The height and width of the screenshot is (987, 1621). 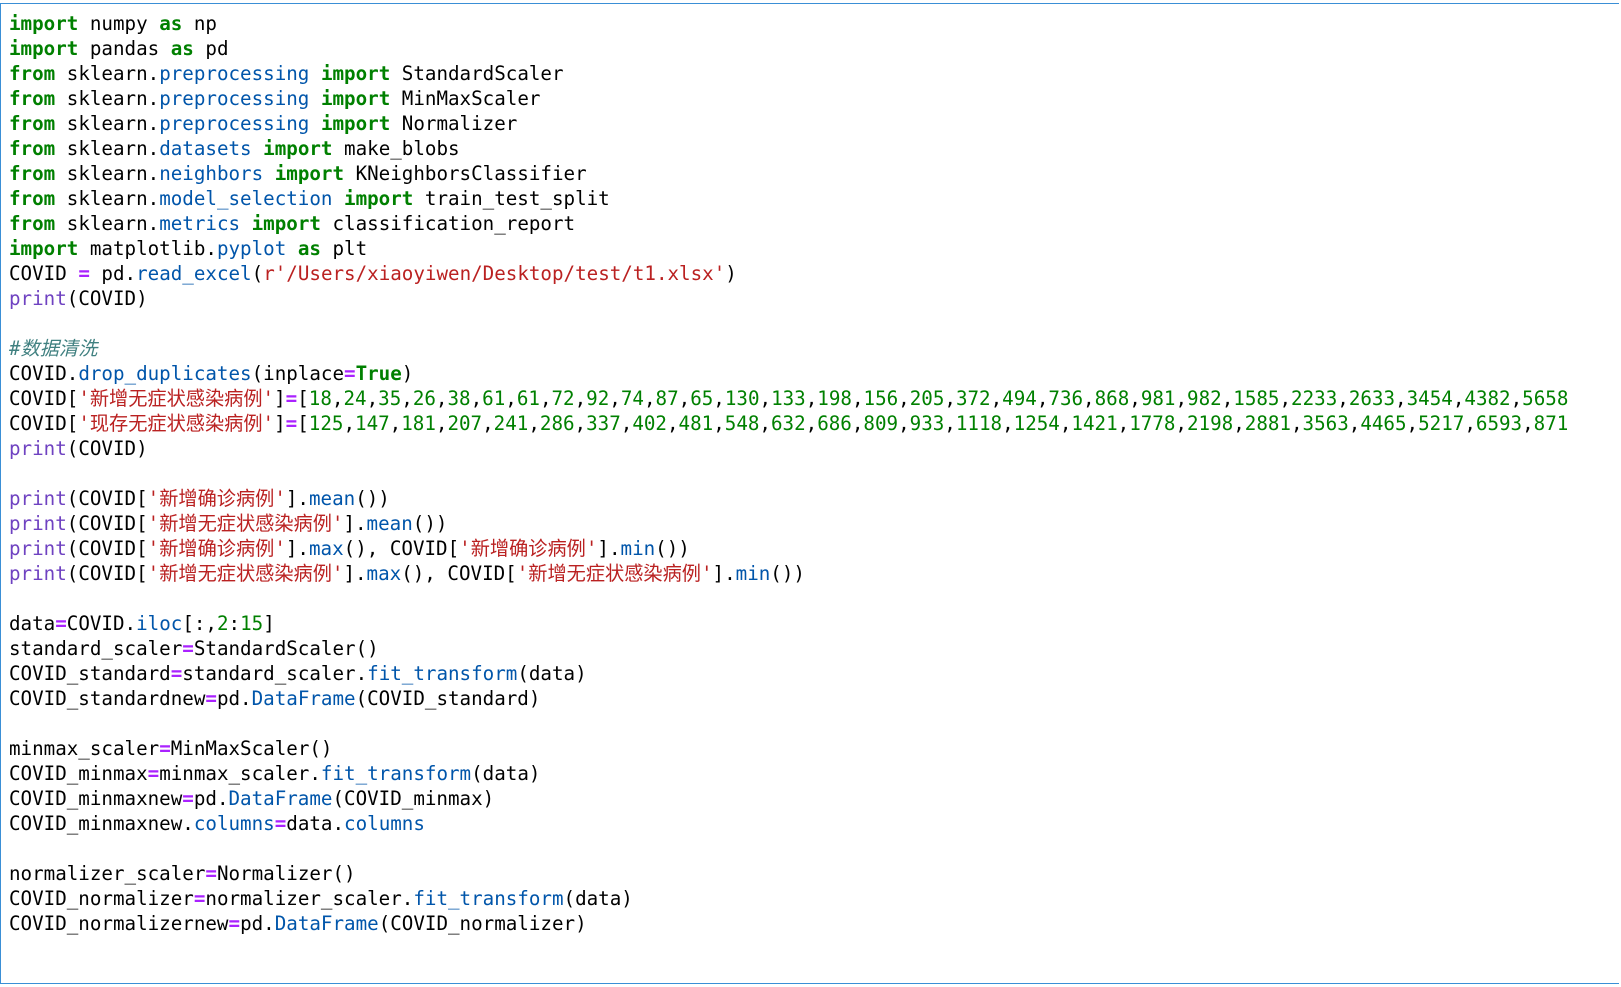 What do you see at coordinates (280, 798) in the screenshot?
I see `code-token: DataFrame` at bounding box center [280, 798].